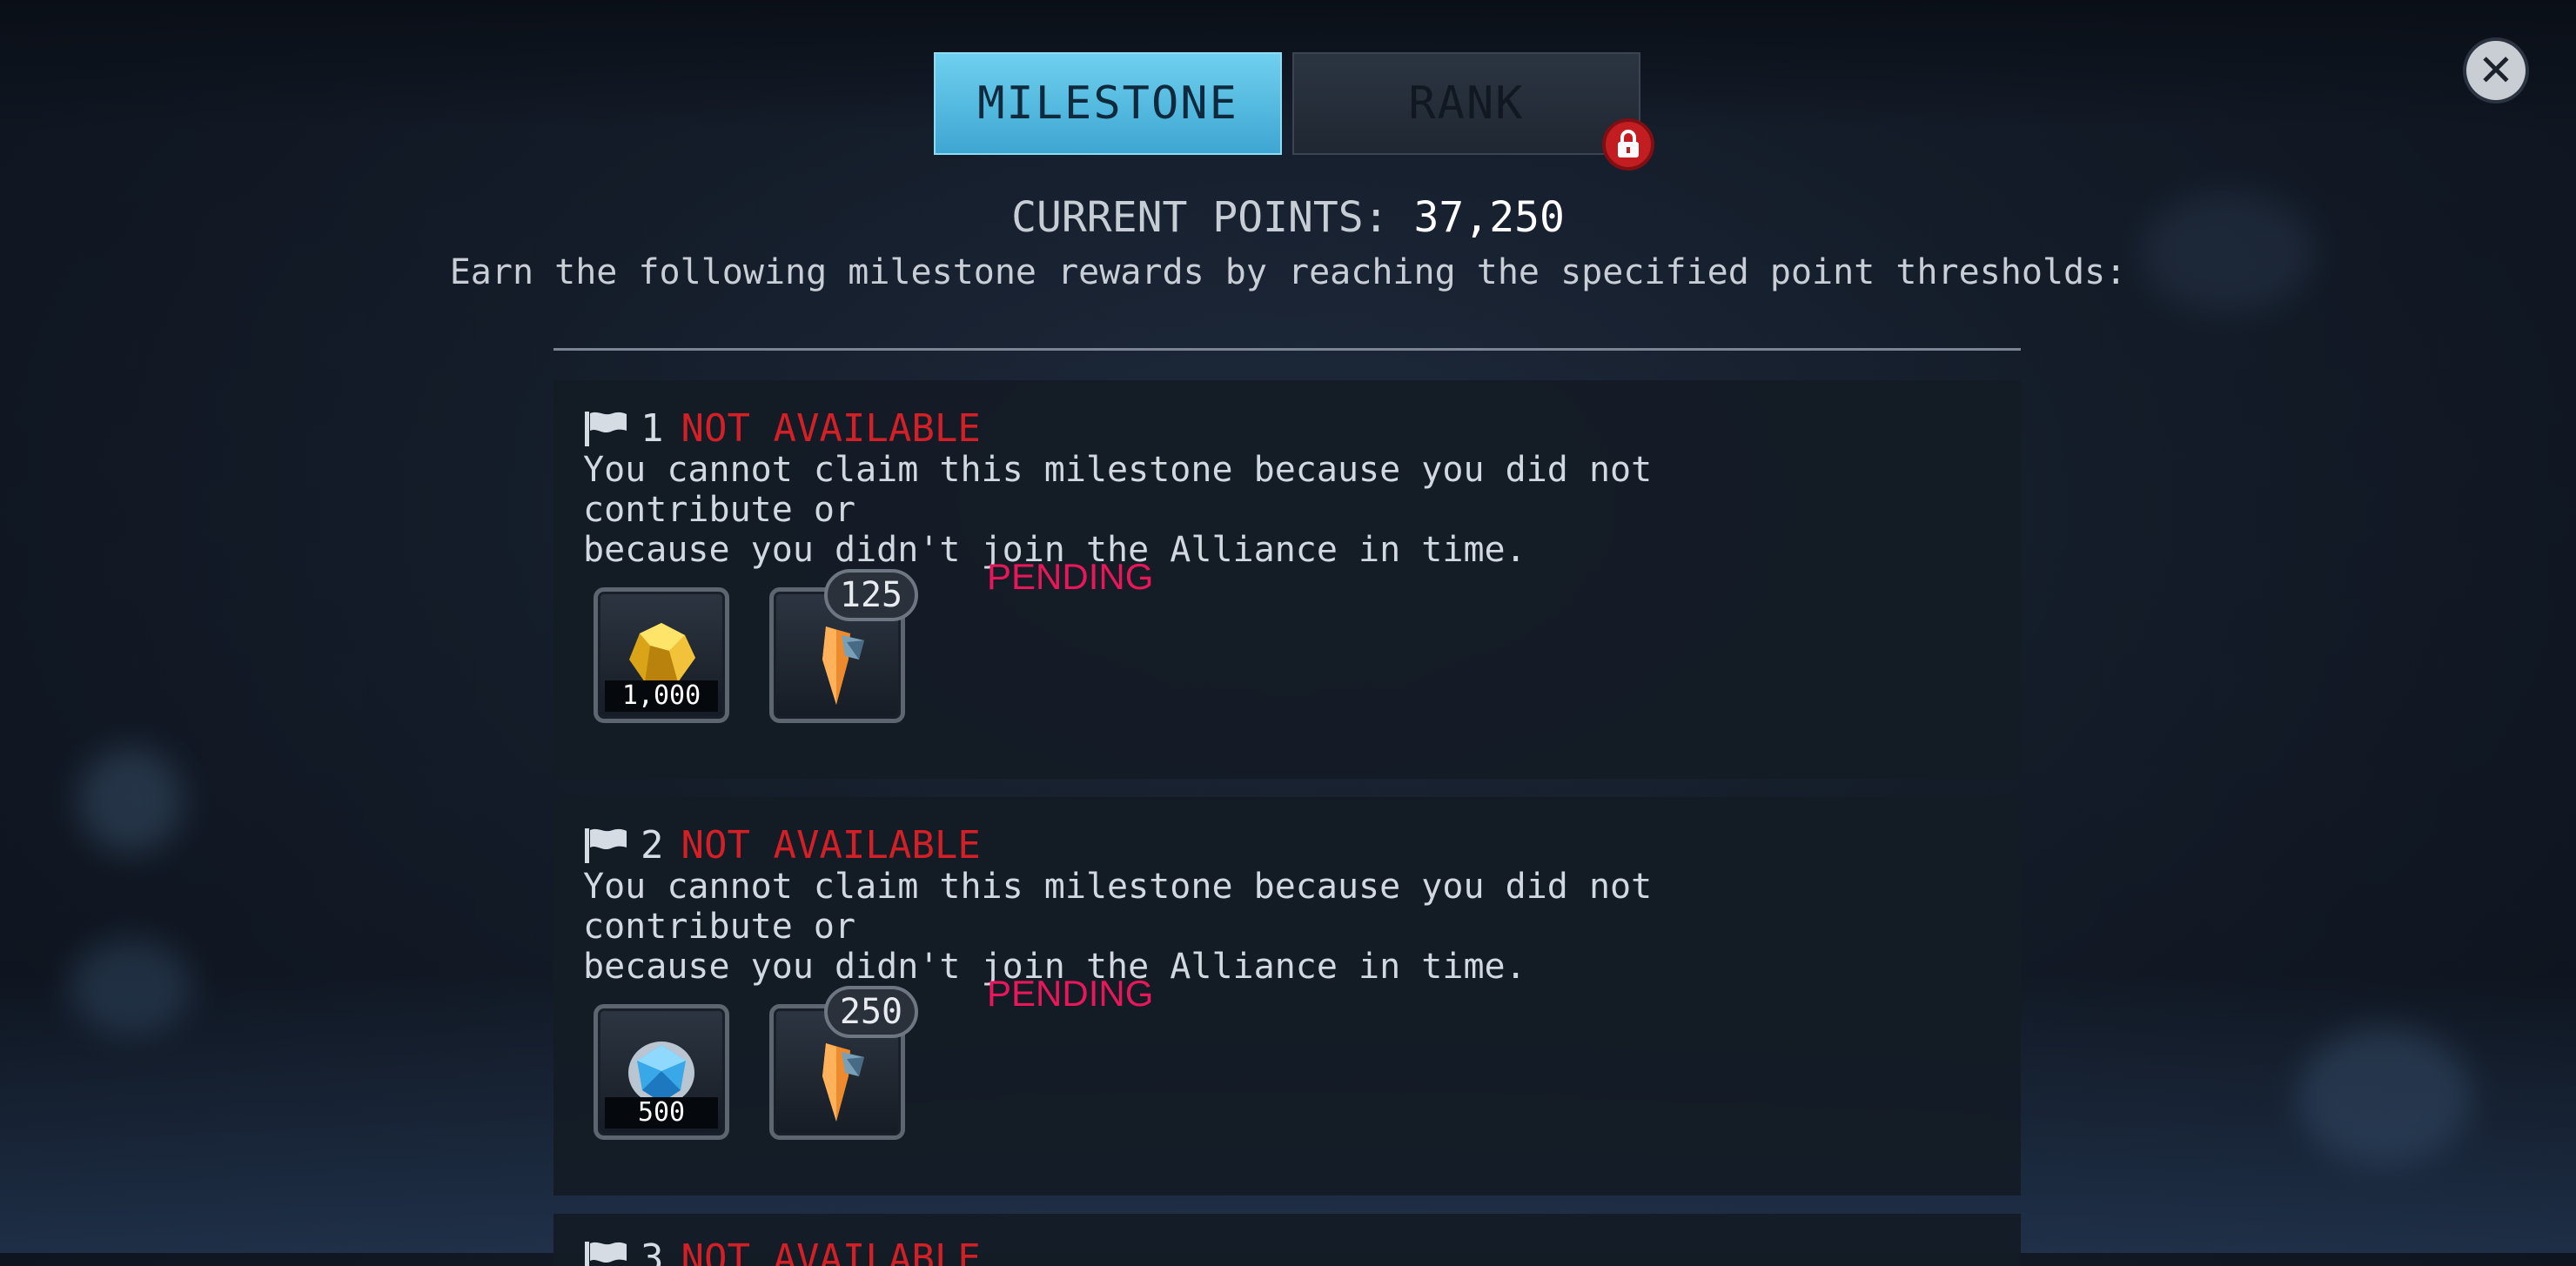 The width and height of the screenshot is (2576, 1266). I want to click on tab-milestone: MILESTONE, so click(1108, 103).